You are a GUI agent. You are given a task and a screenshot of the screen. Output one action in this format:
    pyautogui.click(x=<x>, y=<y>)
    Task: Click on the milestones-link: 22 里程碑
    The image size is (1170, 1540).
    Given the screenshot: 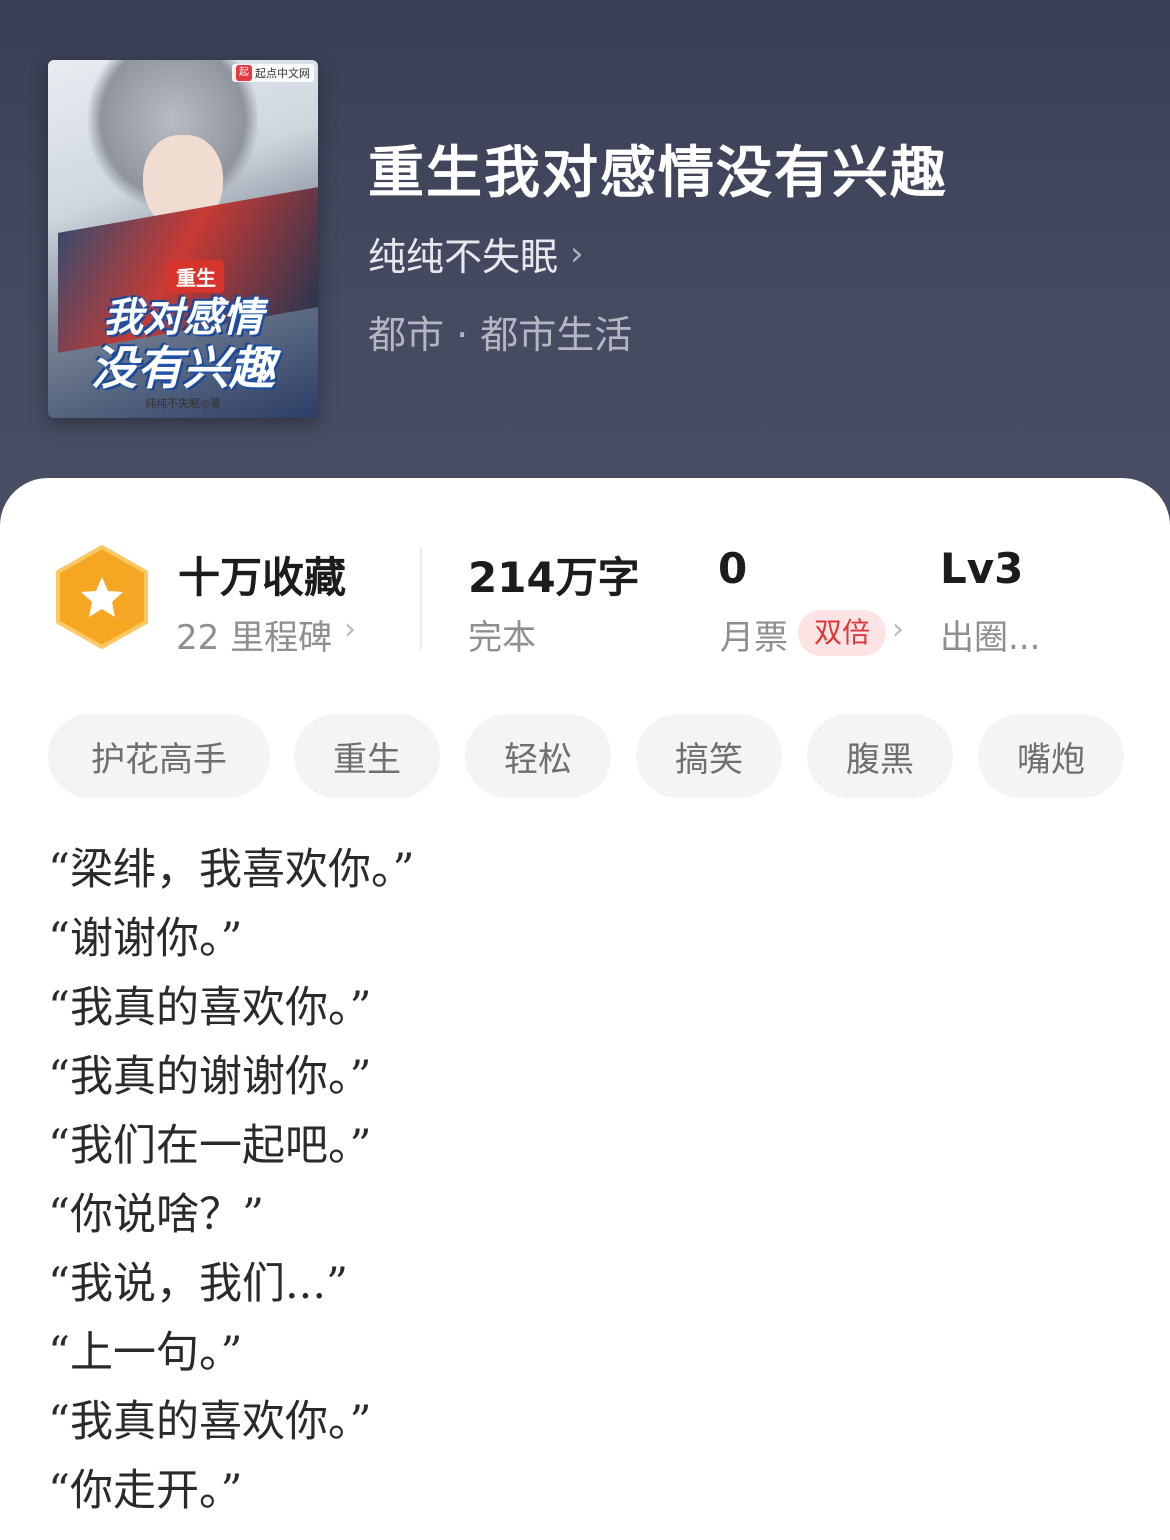 What is the action you would take?
    pyautogui.click(x=254, y=634)
    